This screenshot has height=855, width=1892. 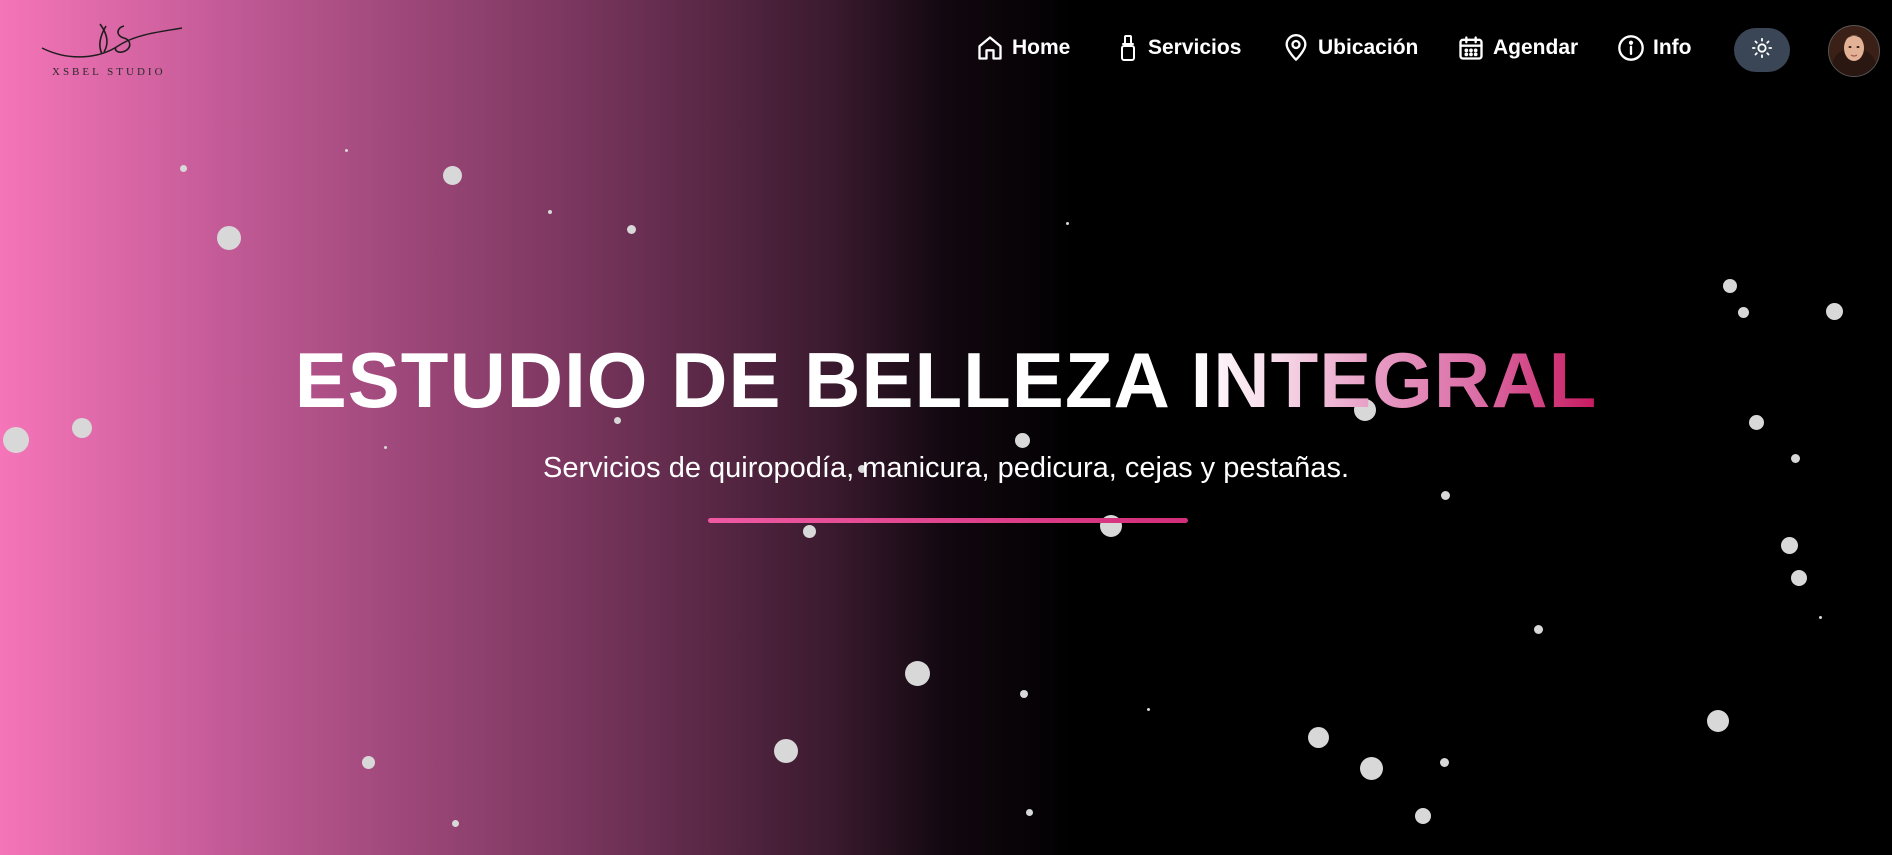 What do you see at coordinates (1296, 48) in the screenshot?
I see `map-pin-icon` at bounding box center [1296, 48].